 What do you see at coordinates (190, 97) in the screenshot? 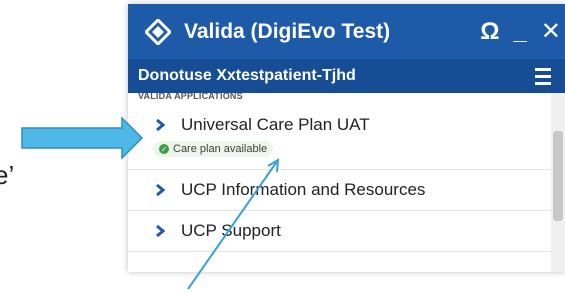
I see `section-heading: VALIDA APPLICATIONS` at bounding box center [190, 97].